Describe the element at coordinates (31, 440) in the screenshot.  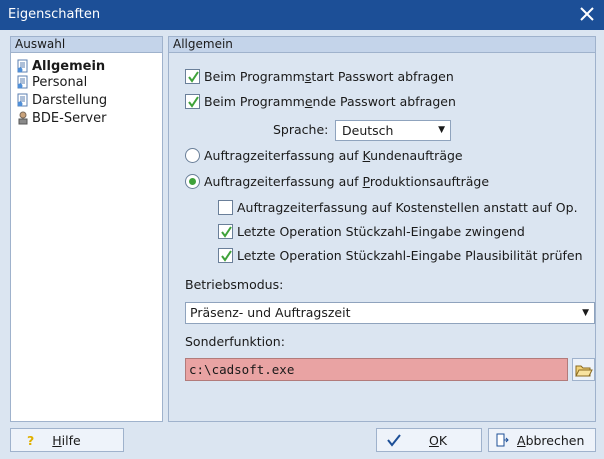
I see `help-question-icon: ?` at that location.